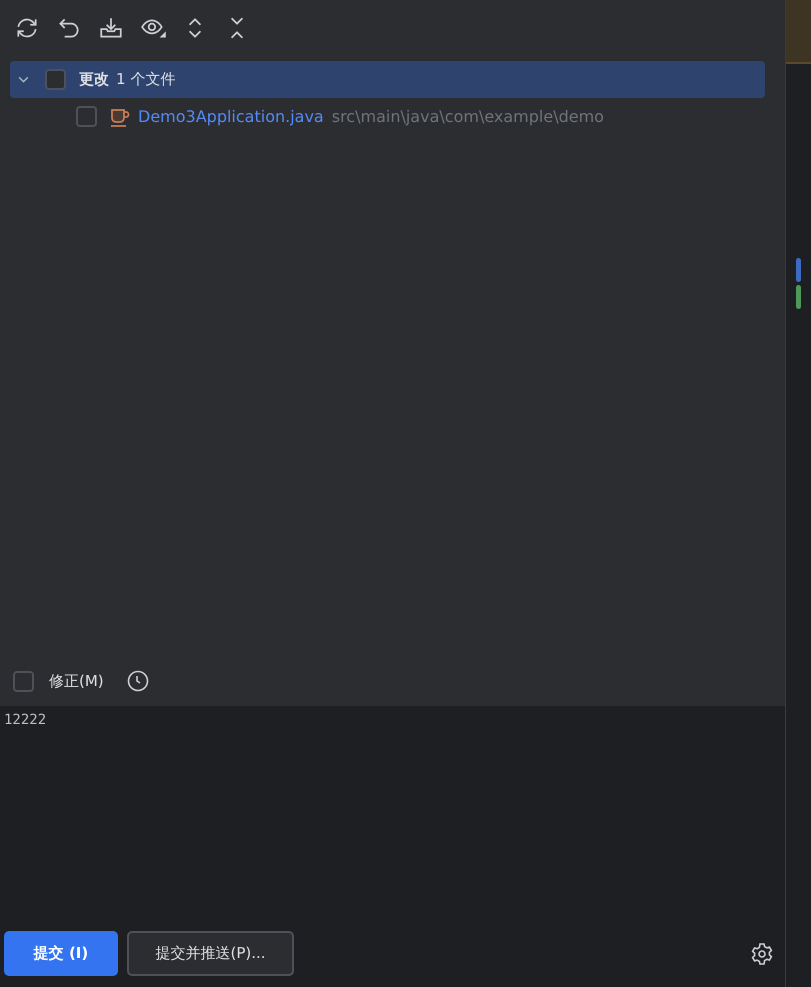 The image size is (811, 987). I want to click on amend-label: 修正(M), so click(76, 681).